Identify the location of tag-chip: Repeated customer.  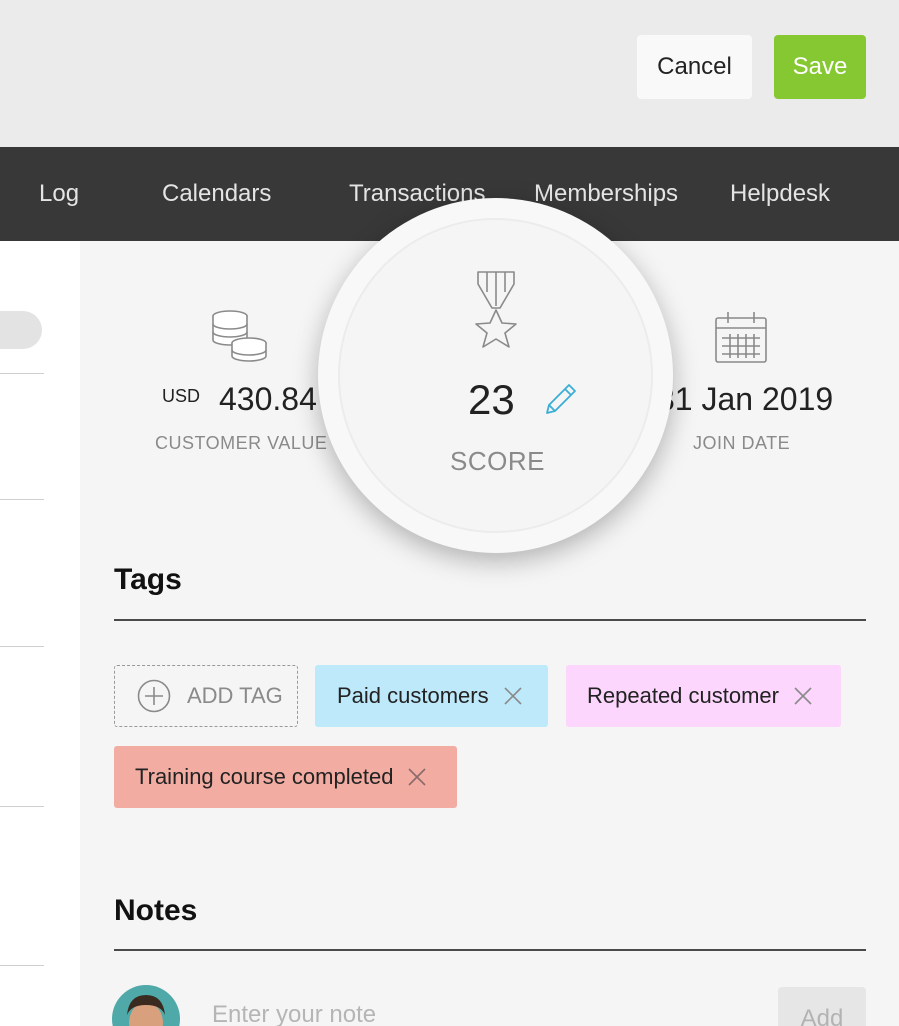
(703, 696).